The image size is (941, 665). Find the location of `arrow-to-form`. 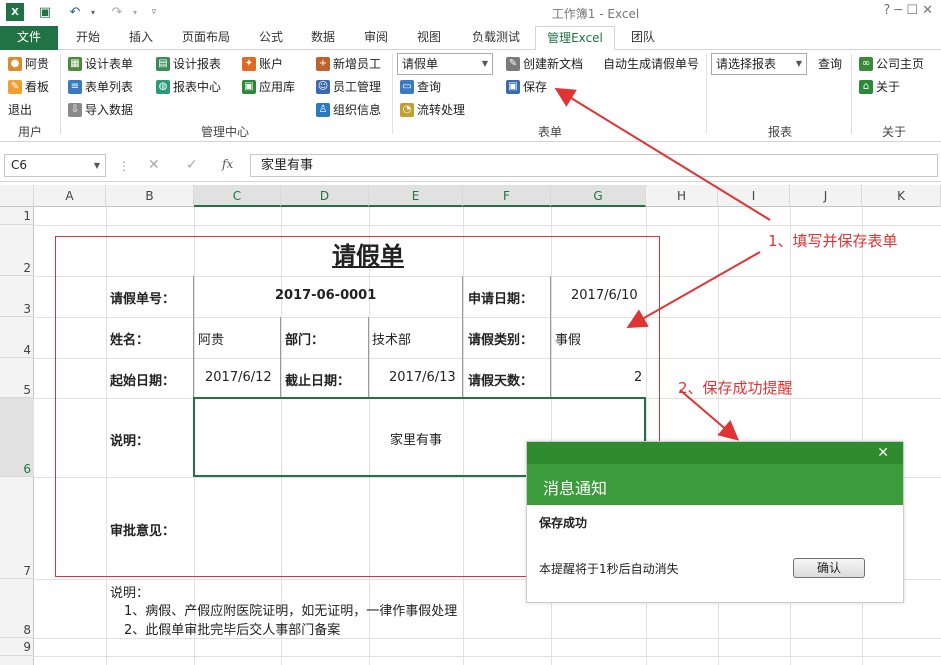

arrow-to-form is located at coordinates (693, 289).